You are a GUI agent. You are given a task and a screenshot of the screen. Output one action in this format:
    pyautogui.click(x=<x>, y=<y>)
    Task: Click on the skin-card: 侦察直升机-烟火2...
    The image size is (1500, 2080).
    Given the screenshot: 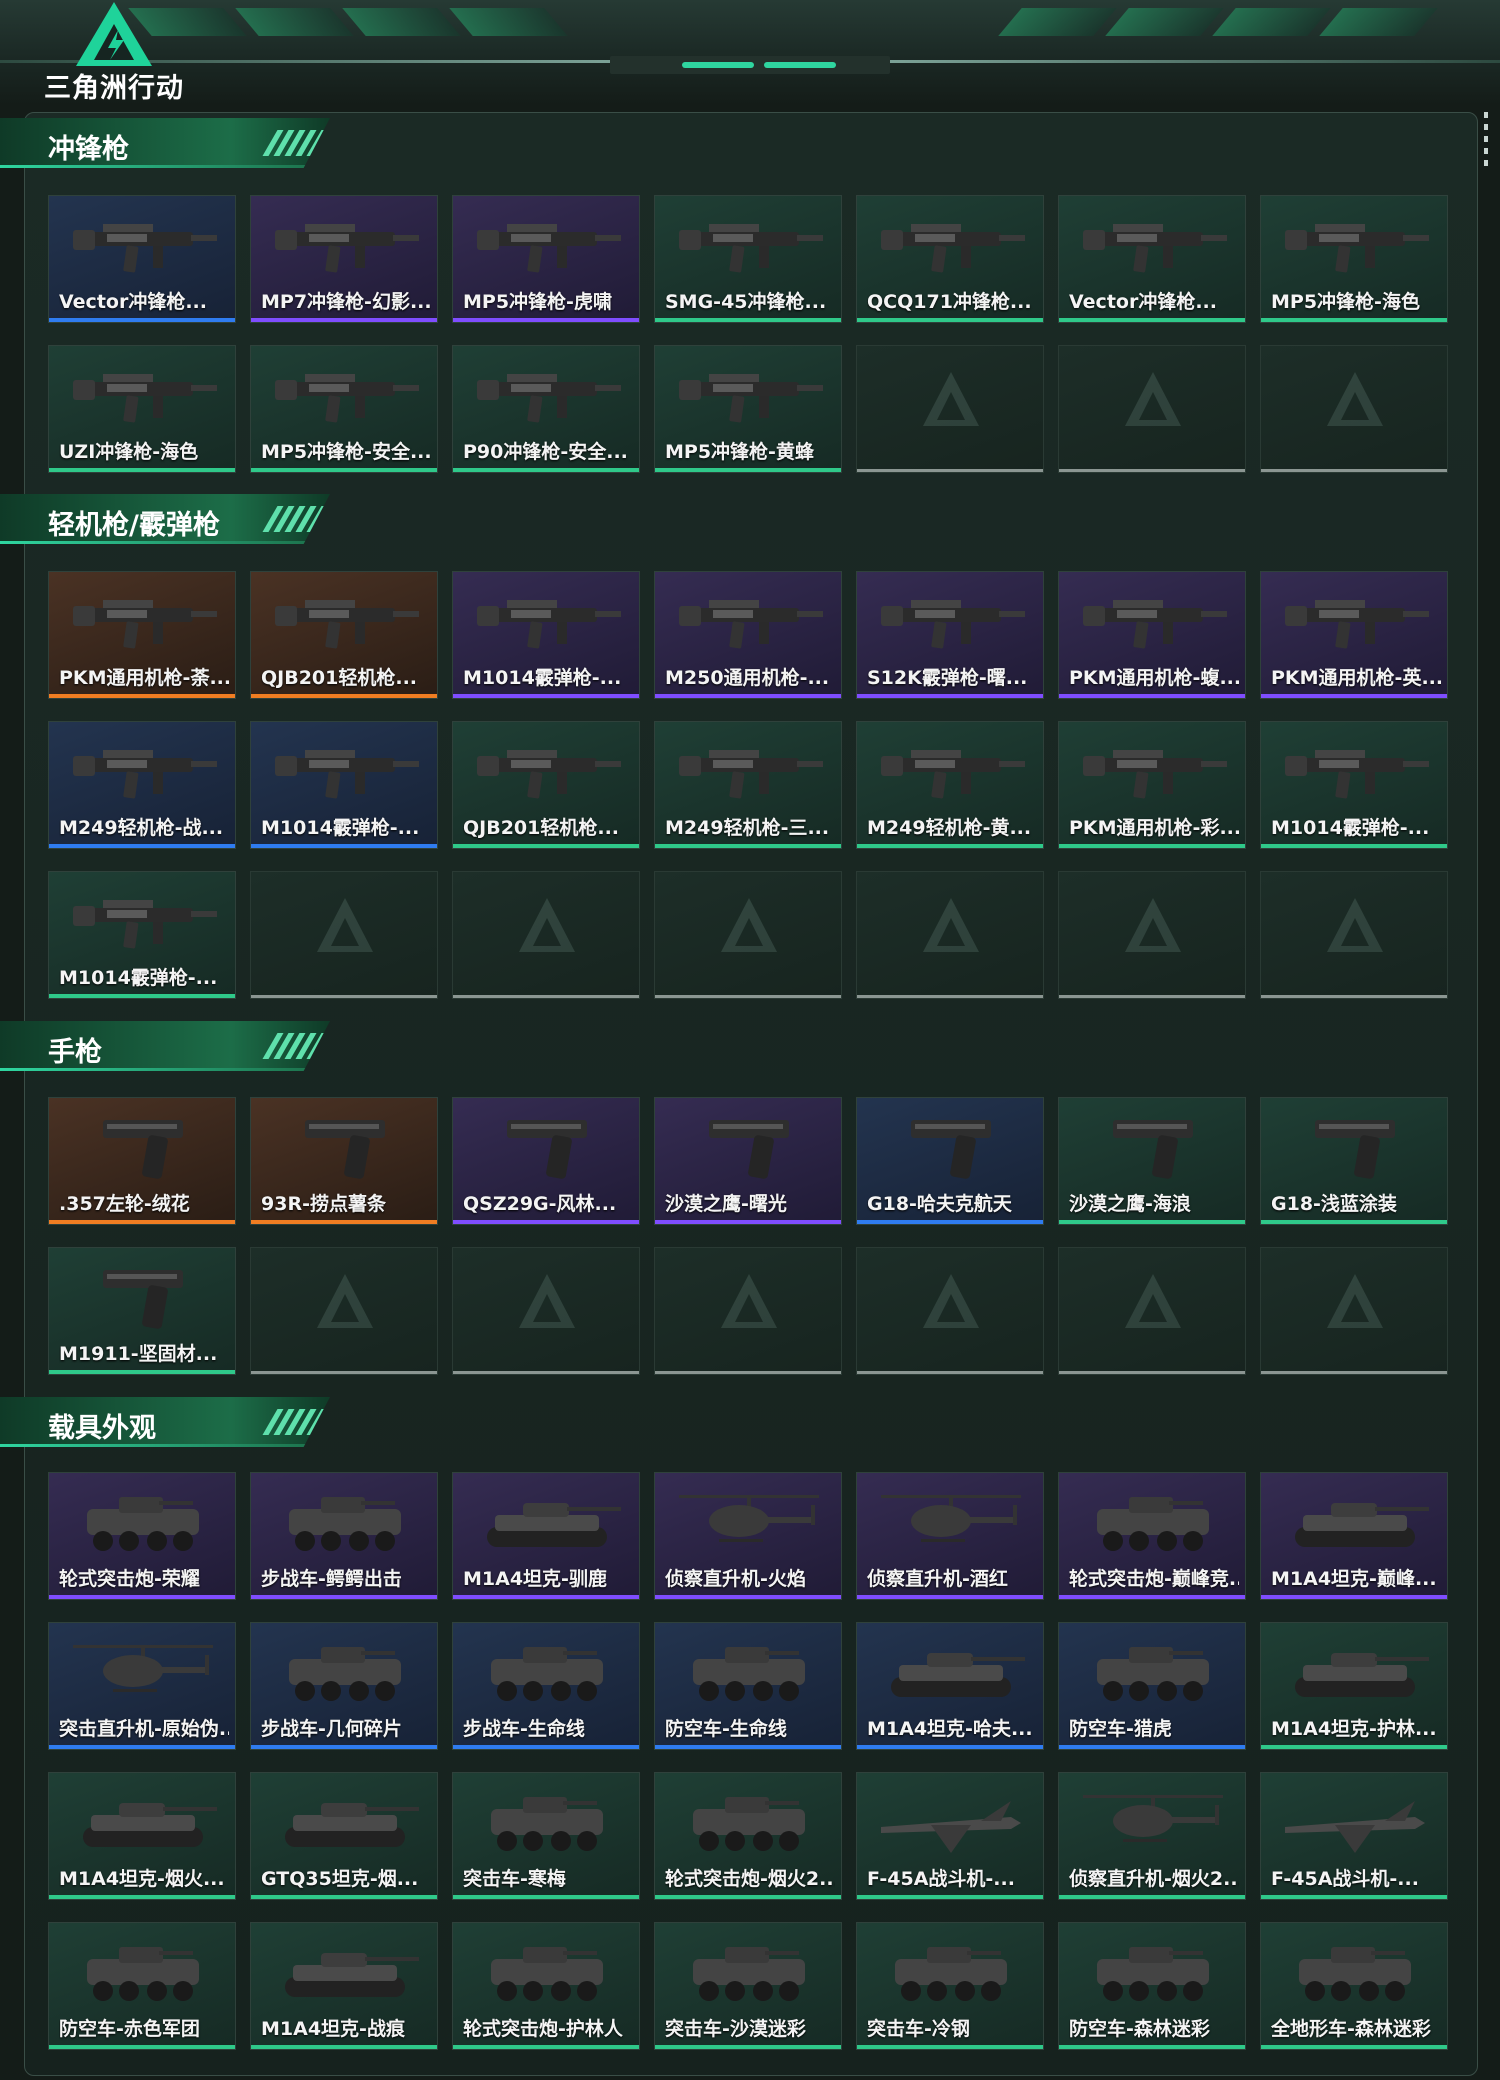 What is the action you would take?
    pyautogui.click(x=1152, y=1836)
    